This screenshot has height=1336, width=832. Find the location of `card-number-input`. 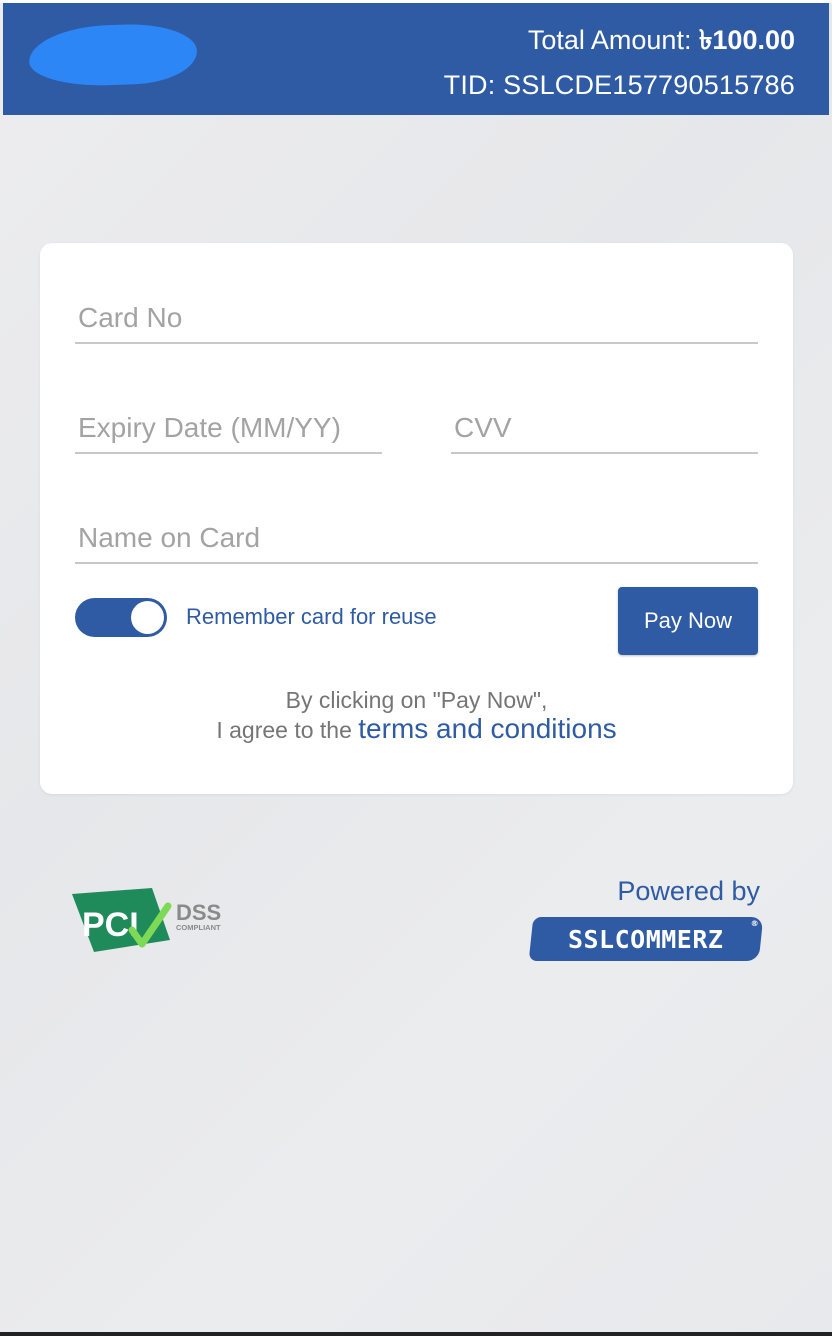

card-number-input is located at coordinates (416, 318).